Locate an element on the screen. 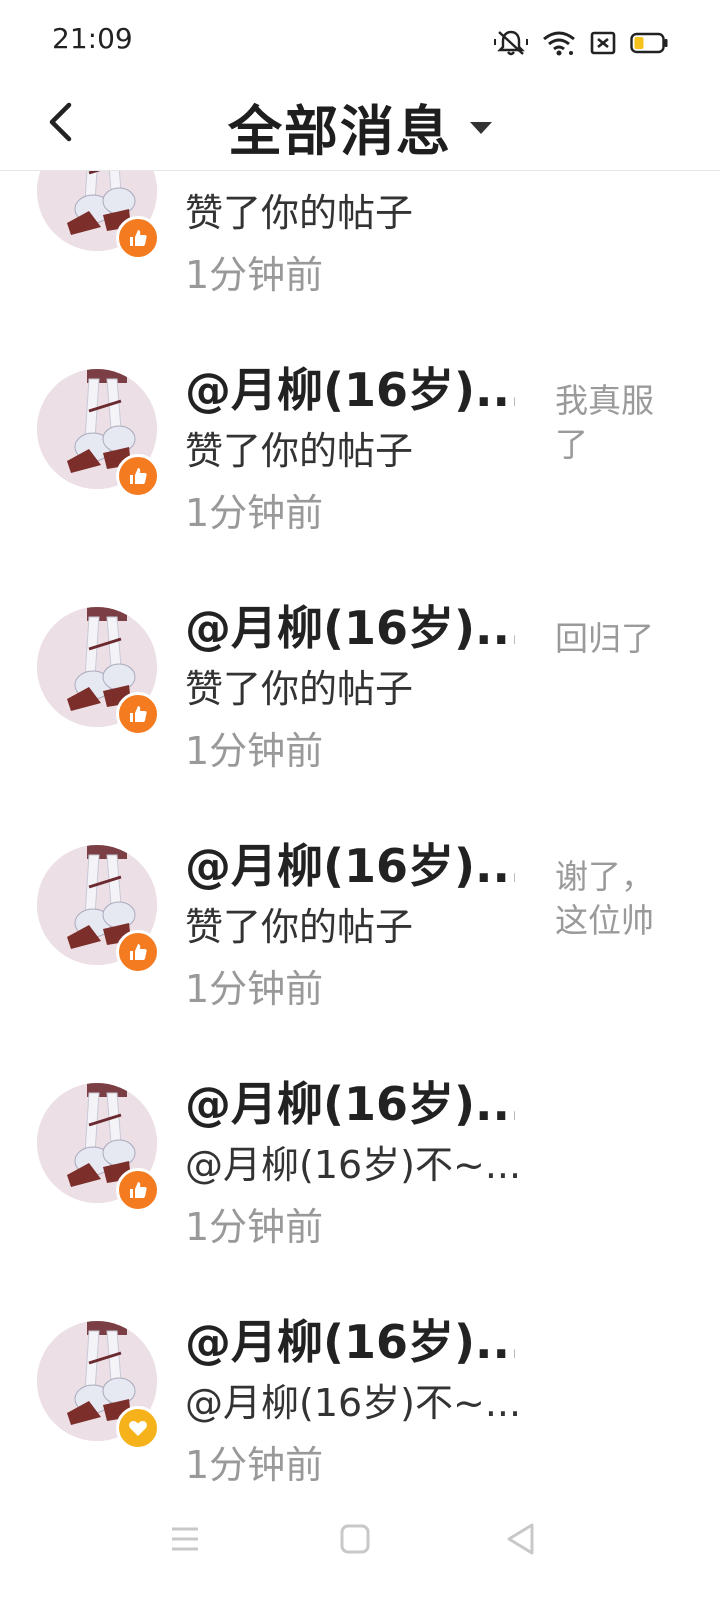 The width and height of the screenshot is (720, 1600). wifi-icon is located at coordinates (559, 43).